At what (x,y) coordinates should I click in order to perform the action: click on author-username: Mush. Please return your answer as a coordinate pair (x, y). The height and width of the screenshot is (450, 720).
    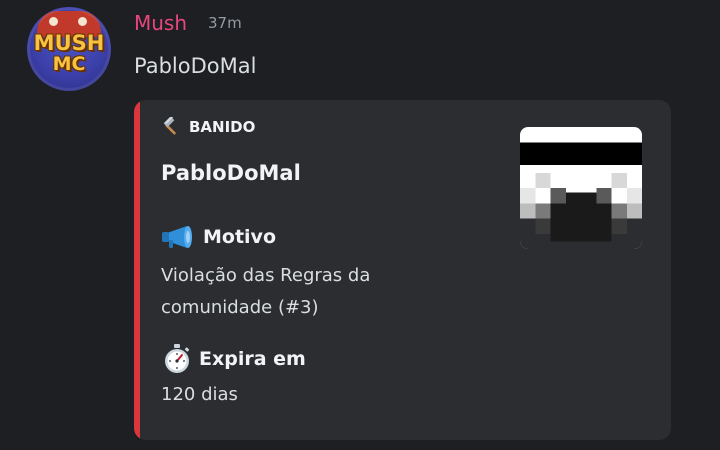
    Looking at the image, I should click on (160, 23).